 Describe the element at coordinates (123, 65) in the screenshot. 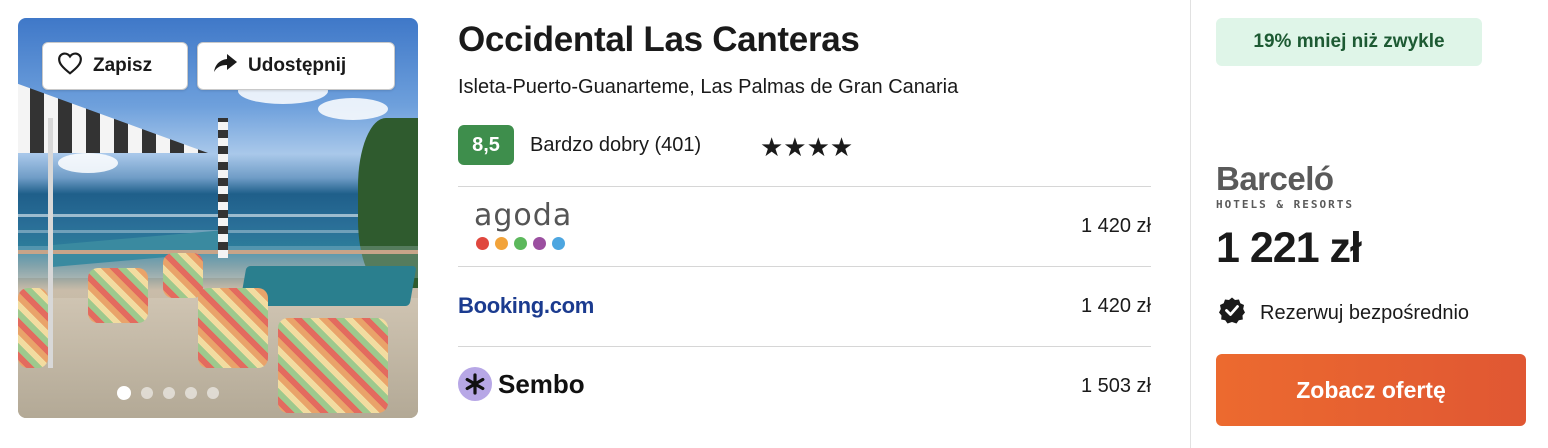

I see `save-label: Zapisz` at that location.